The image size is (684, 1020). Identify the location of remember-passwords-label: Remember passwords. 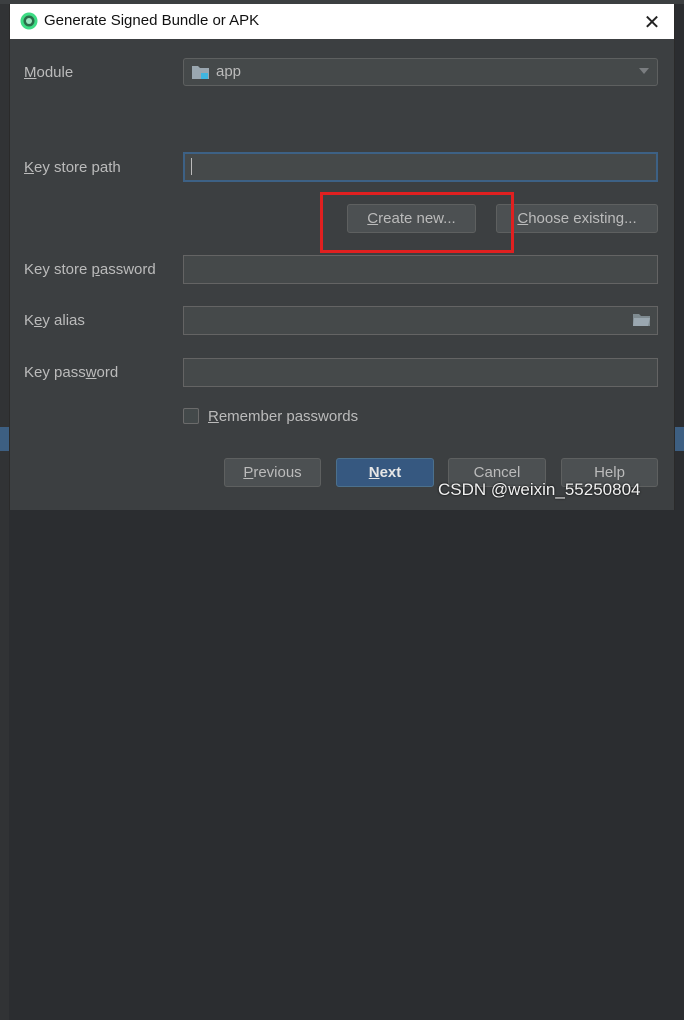
(283, 416).